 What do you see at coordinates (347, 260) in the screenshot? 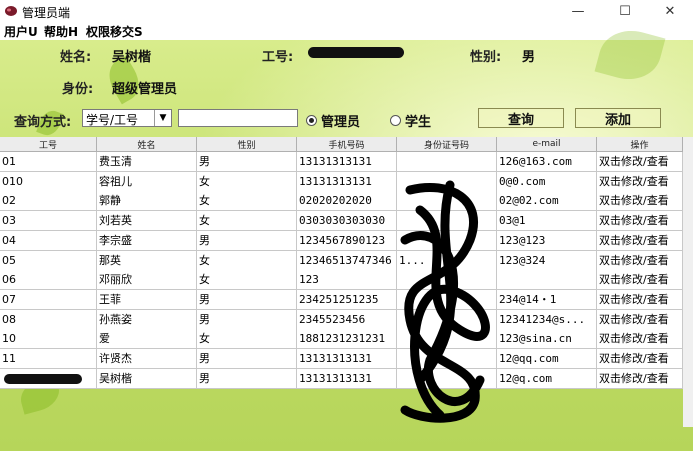
I see `table-cell: 12346513747346` at bounding box center [347, 260].